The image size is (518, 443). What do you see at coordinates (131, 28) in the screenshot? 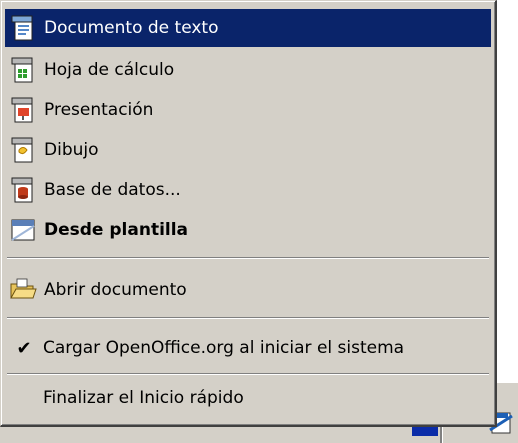
I see `menu-item-label: Documento de texto` at bounding box center [131, 28].